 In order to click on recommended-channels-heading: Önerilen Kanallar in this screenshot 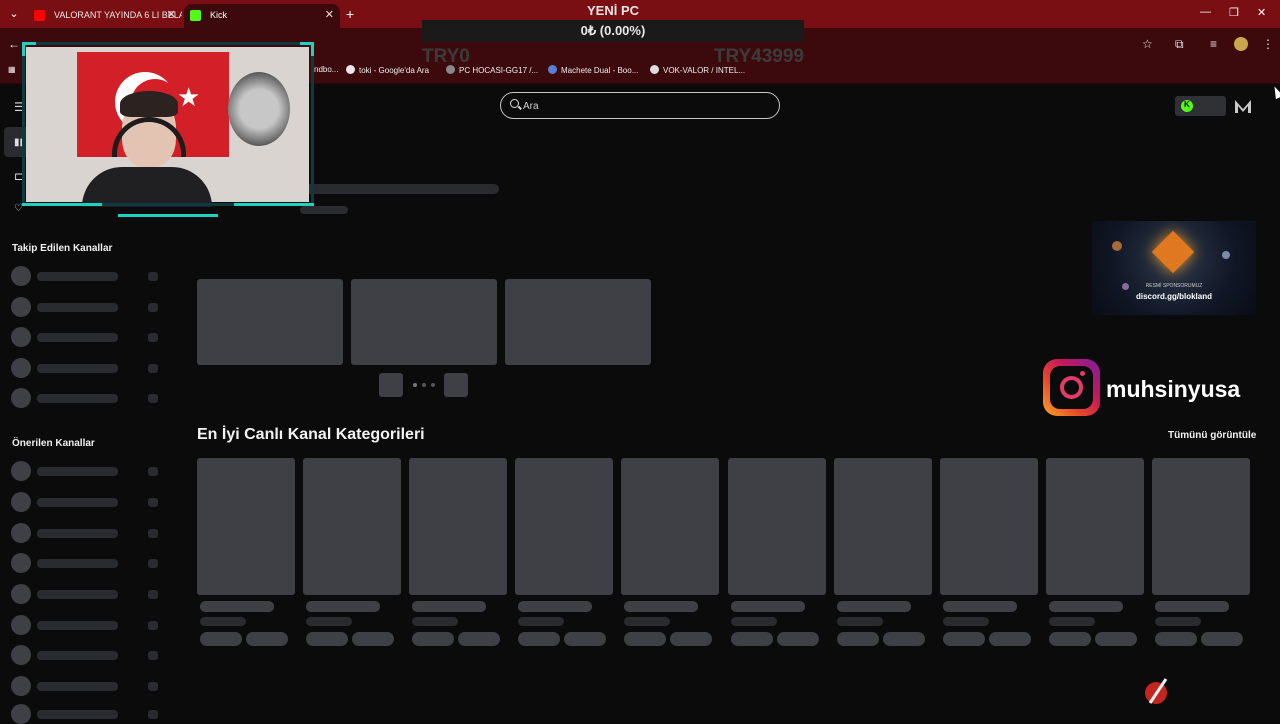, I will do `click(53, 443)`.